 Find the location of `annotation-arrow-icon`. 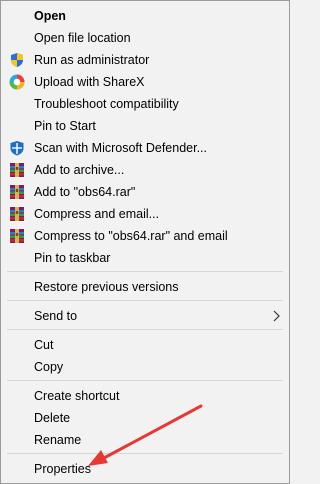

annotation-arrow-icon is located at coordinates (145, 435).